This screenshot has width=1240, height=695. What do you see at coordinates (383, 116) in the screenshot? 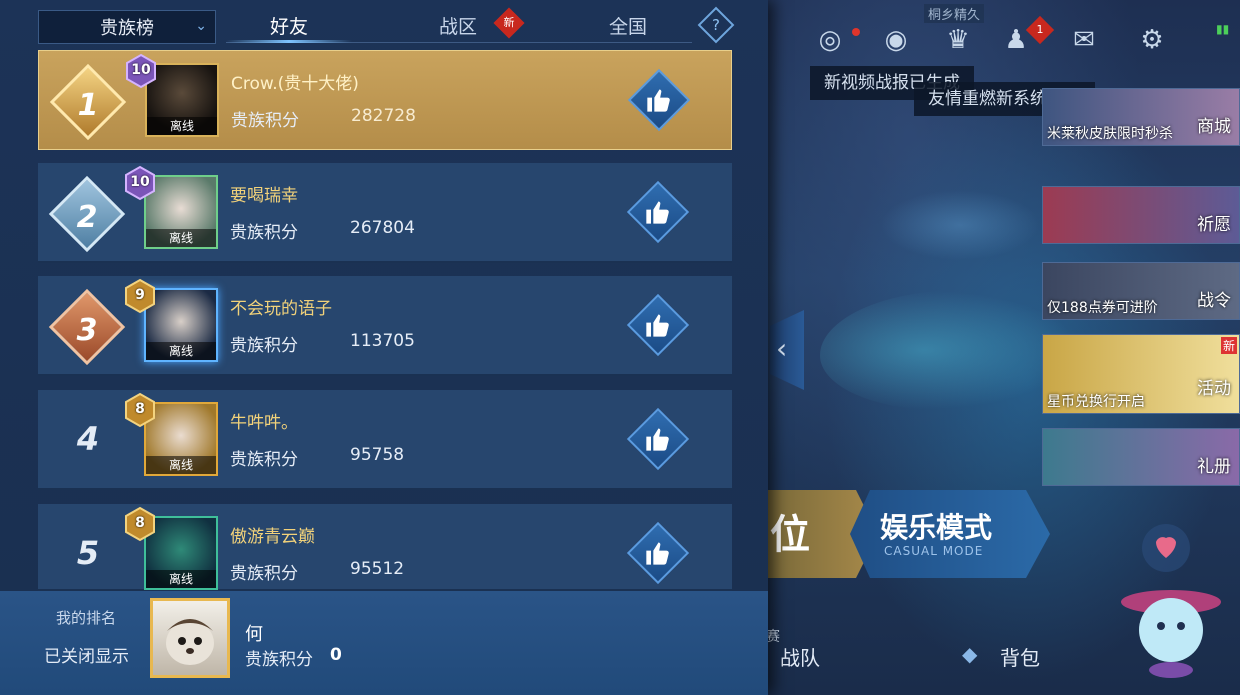
I see `score-value: 282728` at bounding box center [383, 116].